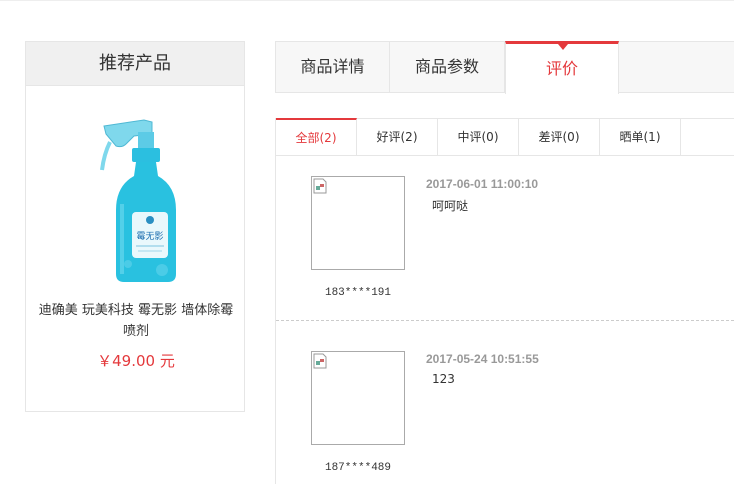 Image resolution: width=734 pixels, height=484 pixels. Describe the element at coordinates (559, 137) in the screenshot. I see `filter-bad: 差评(0)` at that location.